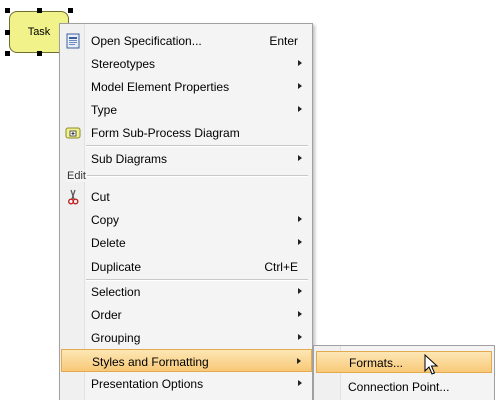 This screenshot has height=400, width=496. What do you see at coordinates (165, 133) in the screenshot?
I see `menu-item-label: Form Sub-Process Diagram` at bounding box center [165, 133].